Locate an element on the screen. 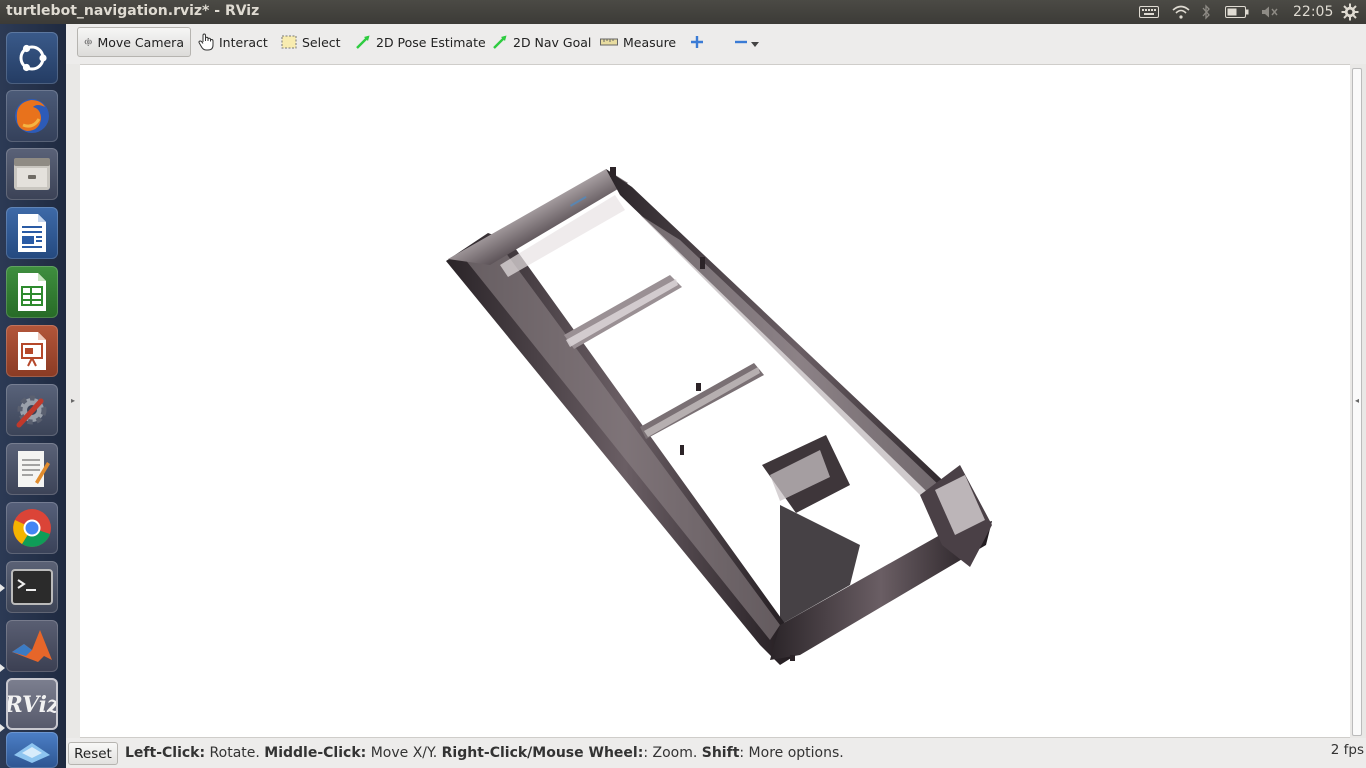 The height and width of the screenshot is (768, 1366). help-middle-click-desc: Move X/Y. is located at coordinates (404, 753).